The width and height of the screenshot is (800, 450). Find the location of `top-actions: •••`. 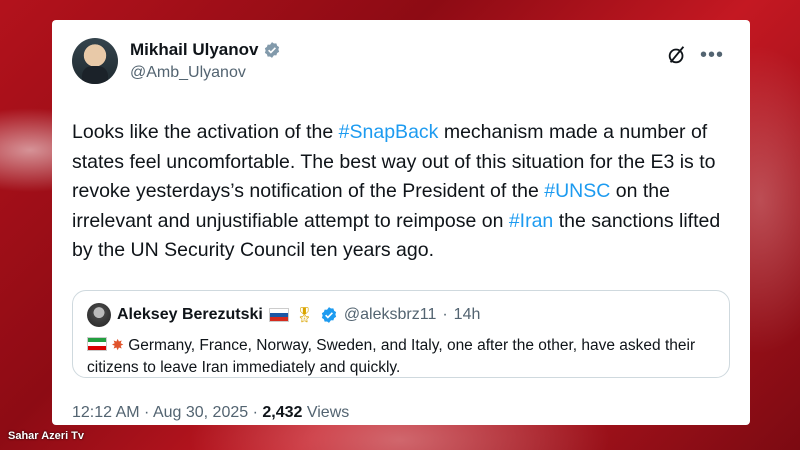

top-actions: ••• is located at coordinates (695, 55).